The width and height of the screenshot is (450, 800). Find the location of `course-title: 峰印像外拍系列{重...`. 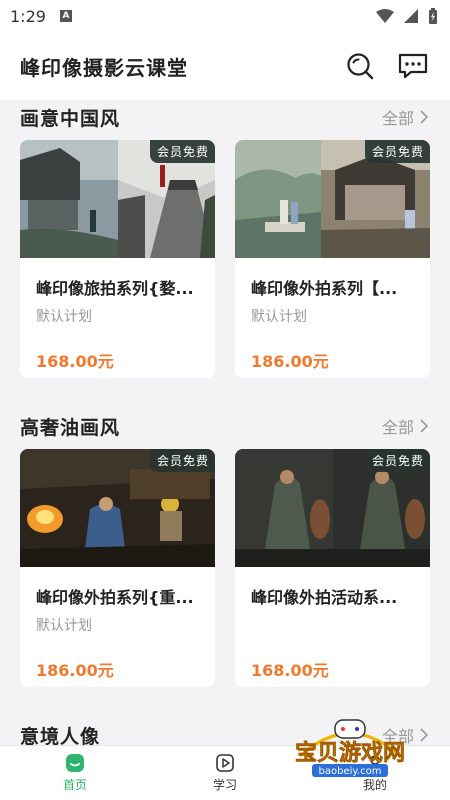

course-title: 峰印像外拍系列{重... is located at coordinates (115, 597).